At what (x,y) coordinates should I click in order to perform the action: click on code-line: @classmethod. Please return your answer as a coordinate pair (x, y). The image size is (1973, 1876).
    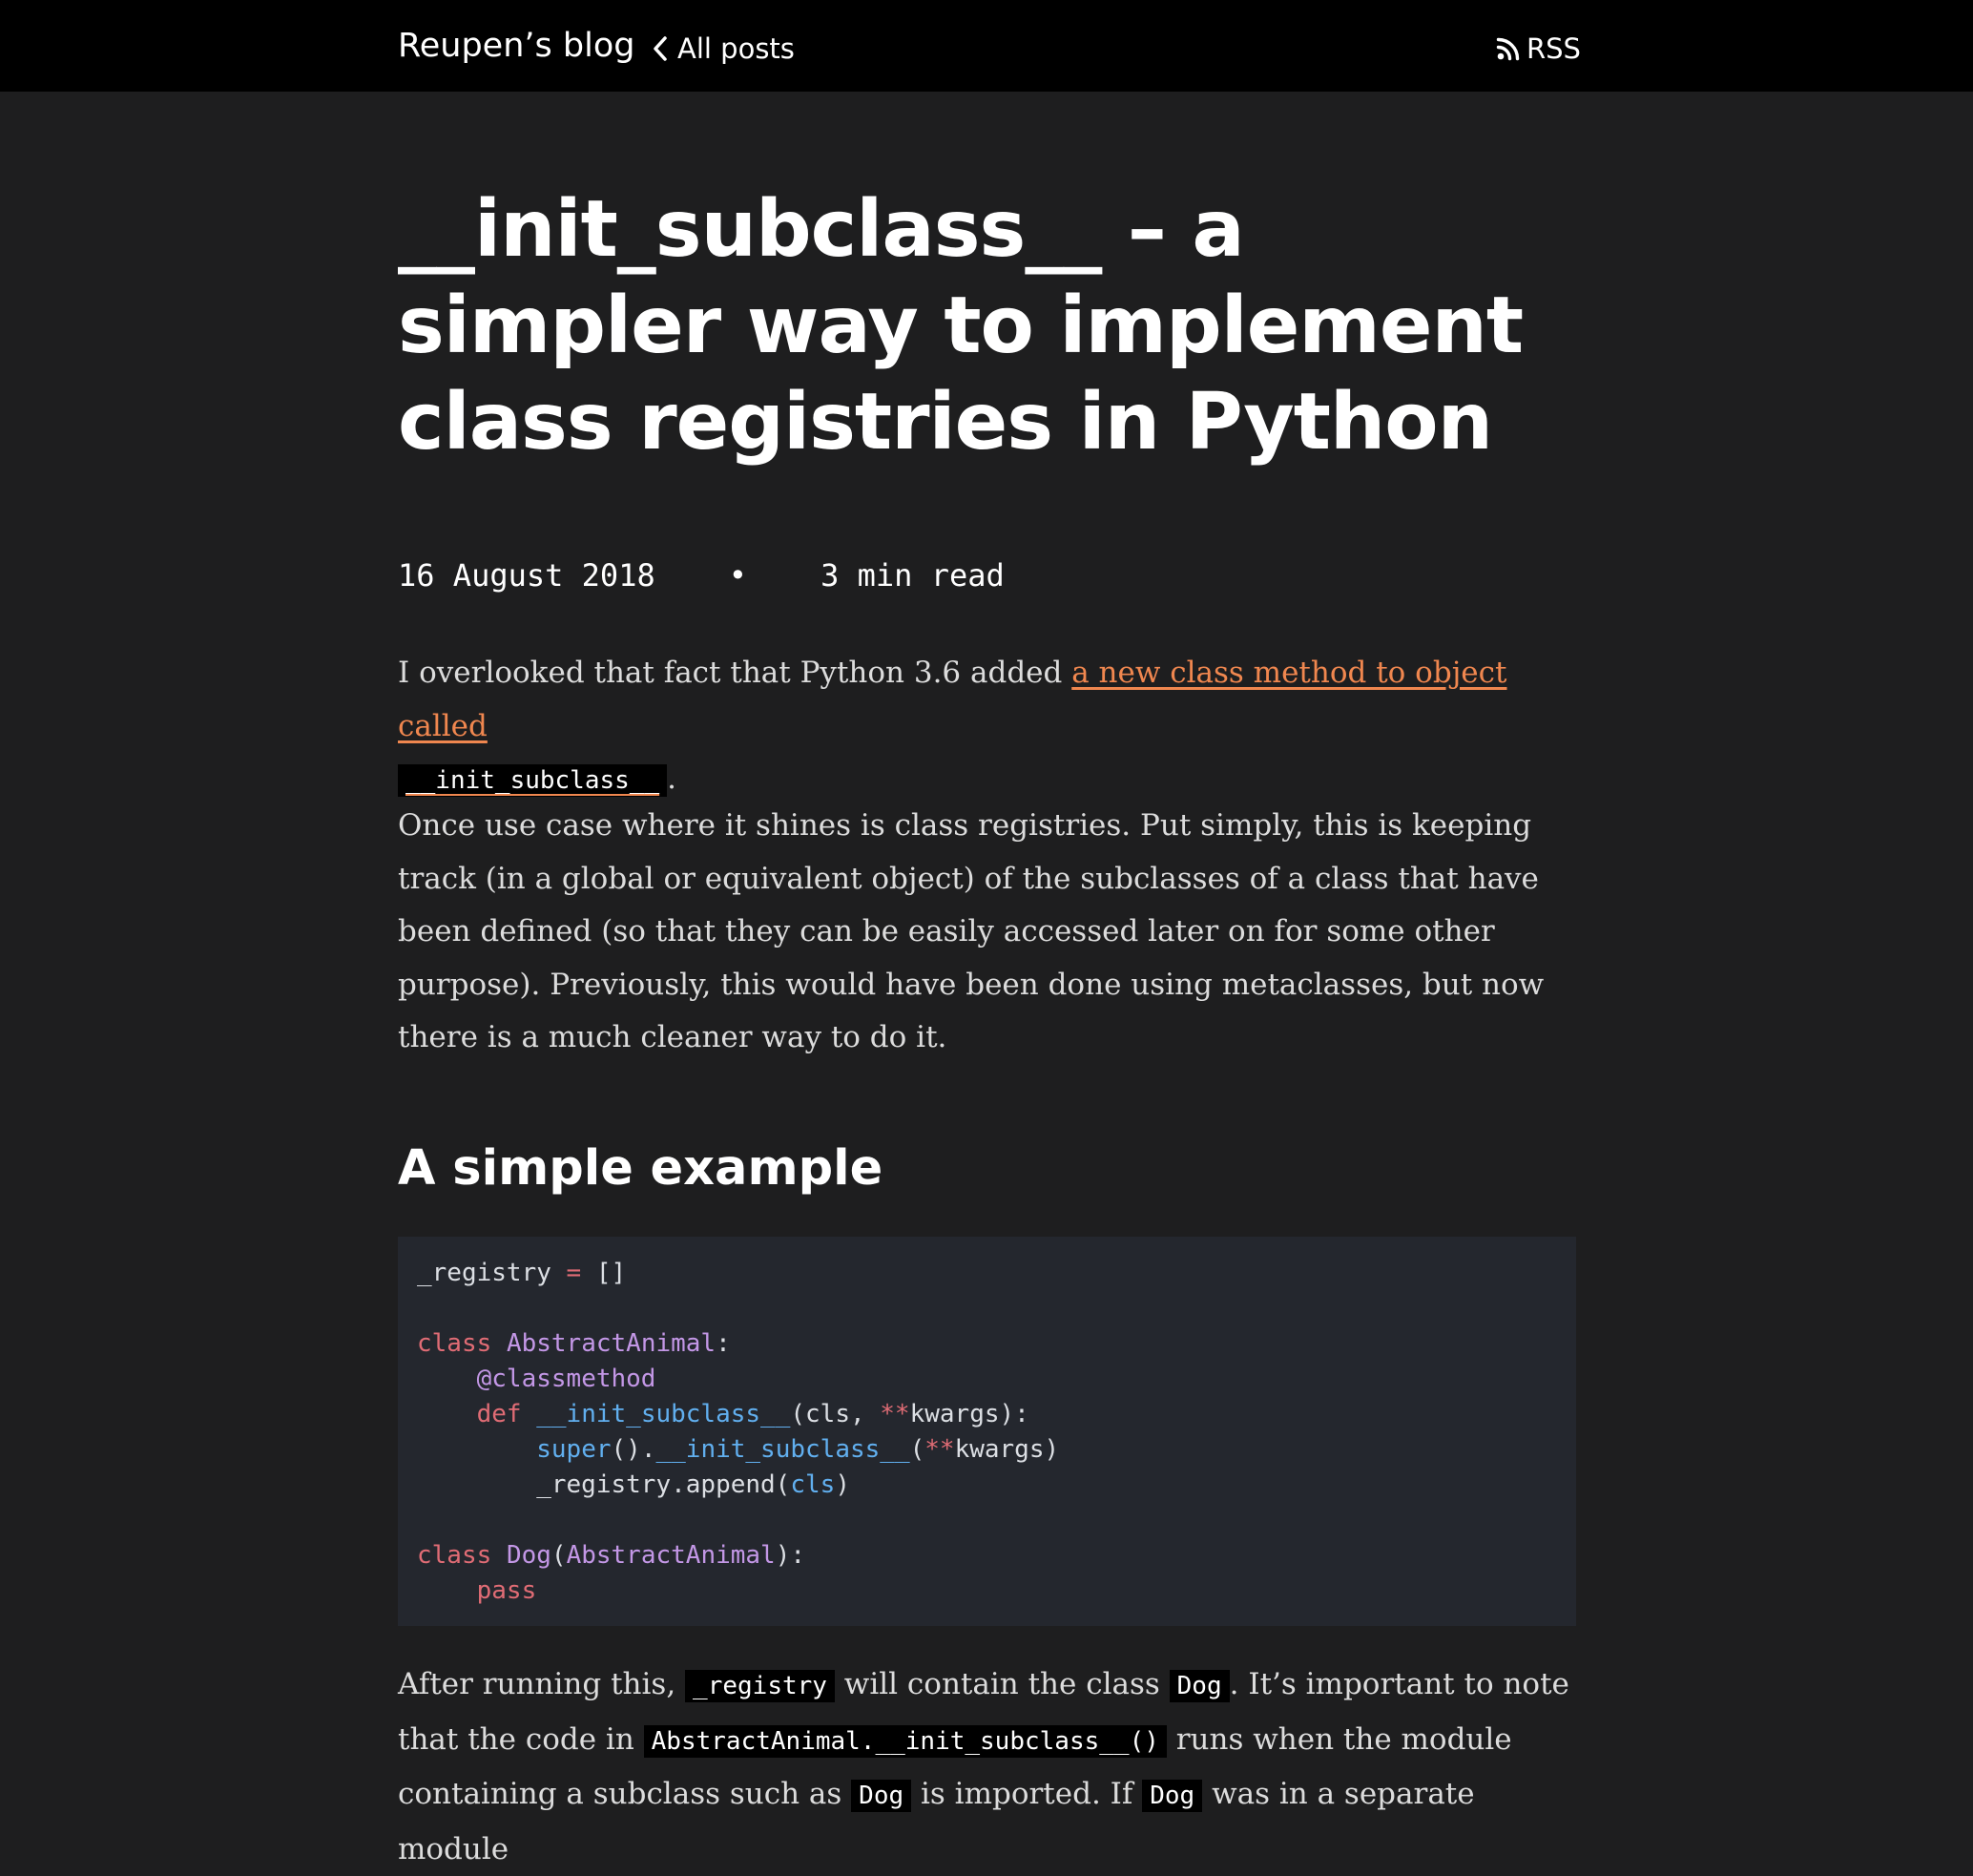
    Looking at the image, I should click on (566, 1379).